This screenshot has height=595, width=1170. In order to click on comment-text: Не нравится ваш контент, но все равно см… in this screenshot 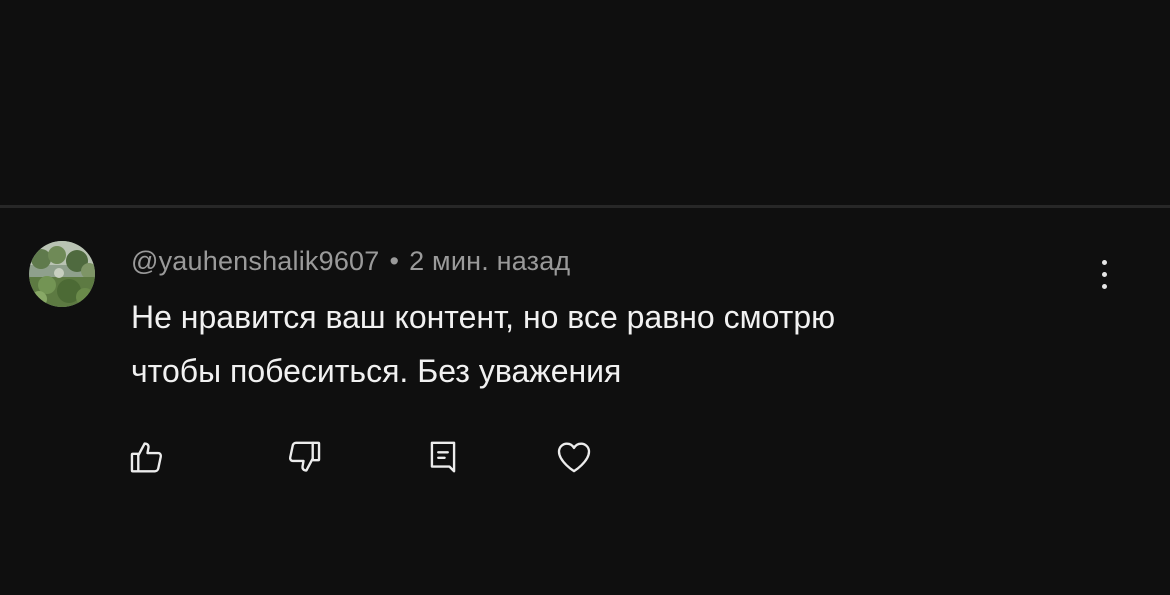, I will do `click(591, 344)`.